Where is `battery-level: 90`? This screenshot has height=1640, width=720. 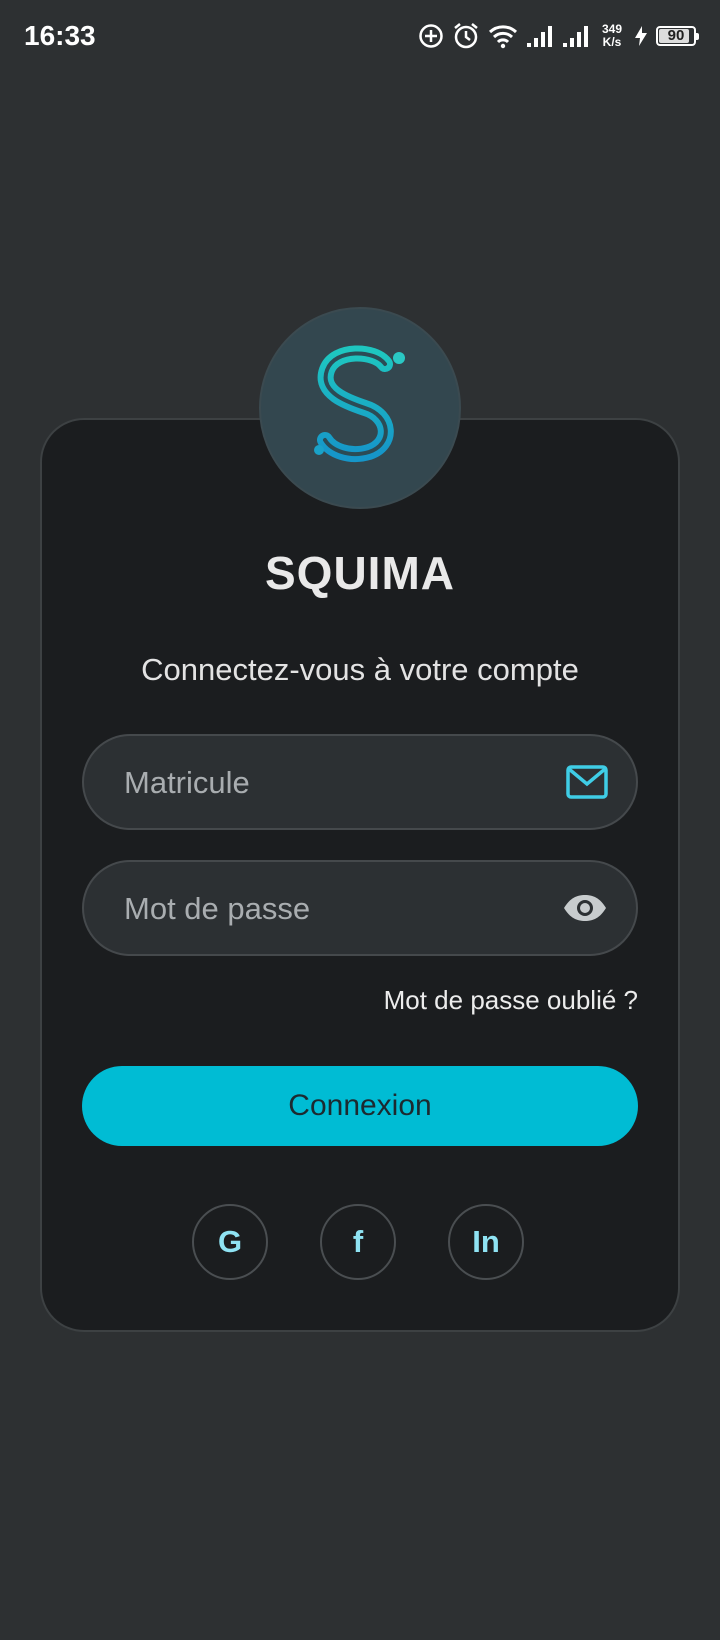
battery-level: 90 is located at coordinates (676, 35).